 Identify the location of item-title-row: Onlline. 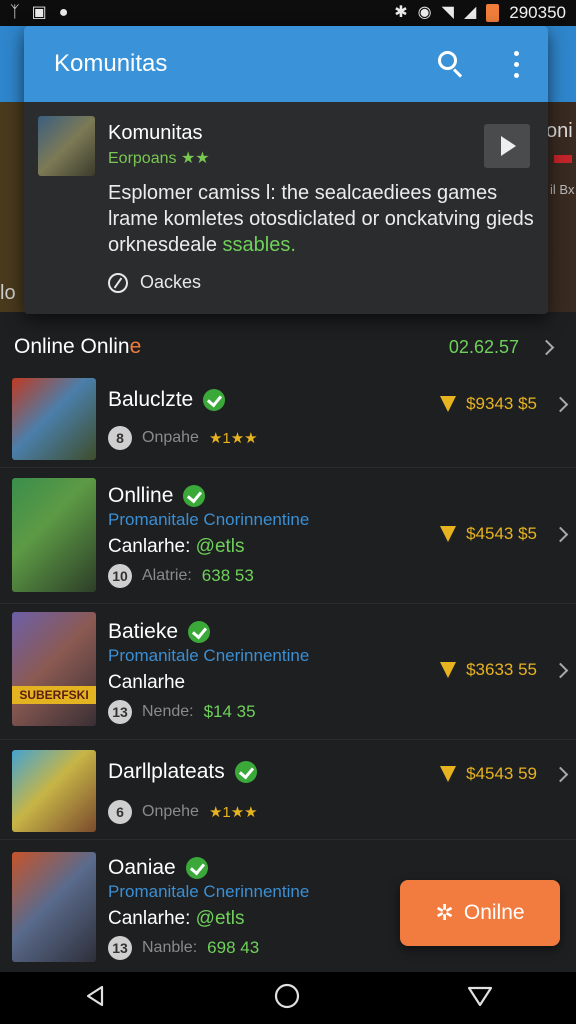
(157, 496).